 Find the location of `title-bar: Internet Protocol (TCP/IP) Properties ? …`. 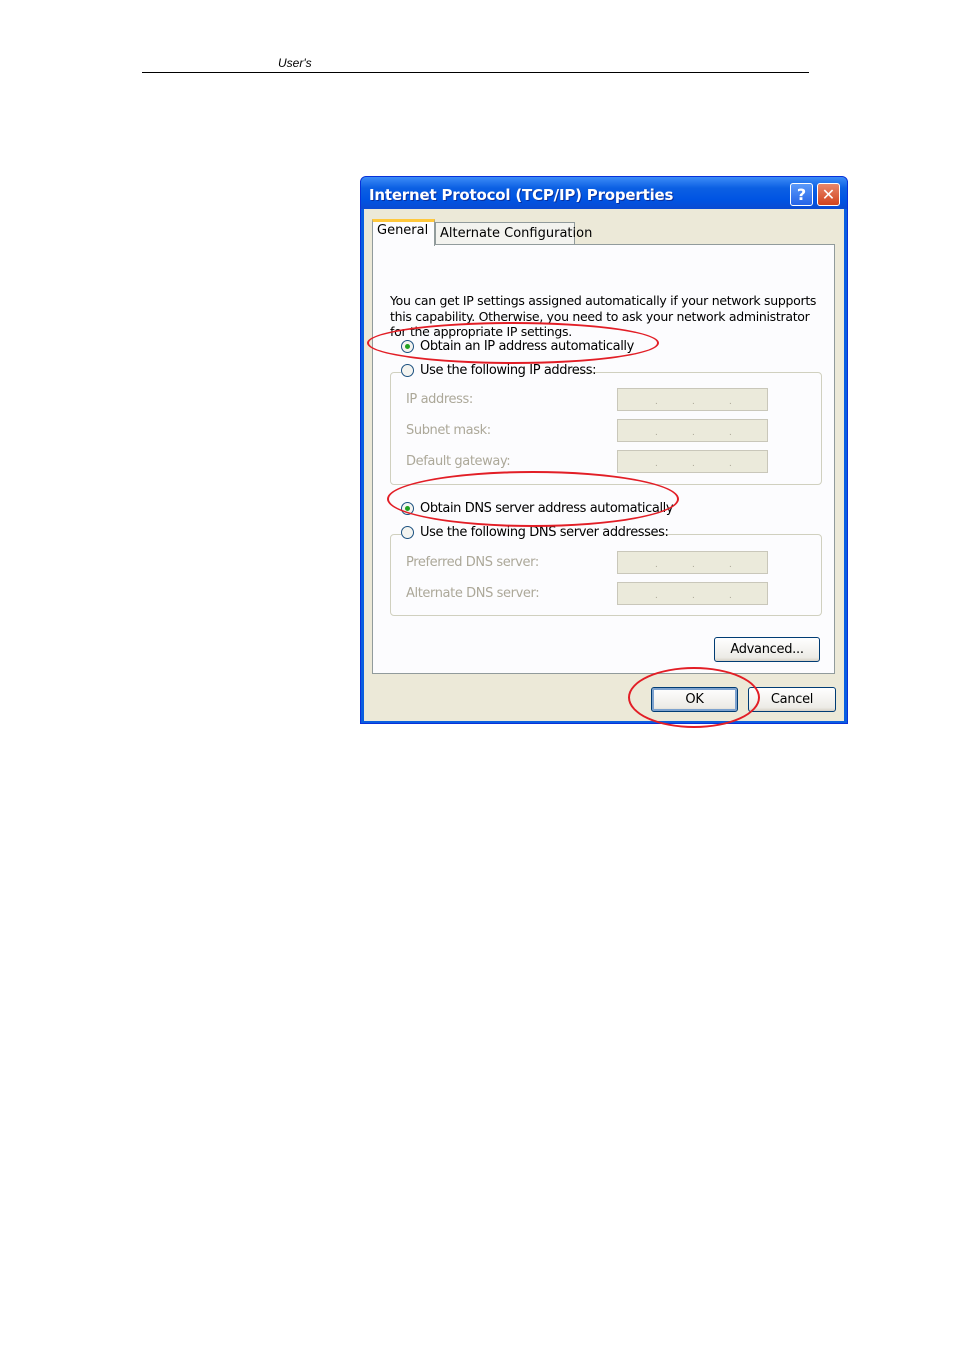

title-bar: Internet Protocol (TCP/IP) Properties ? … is located at coordinates (604, 193).